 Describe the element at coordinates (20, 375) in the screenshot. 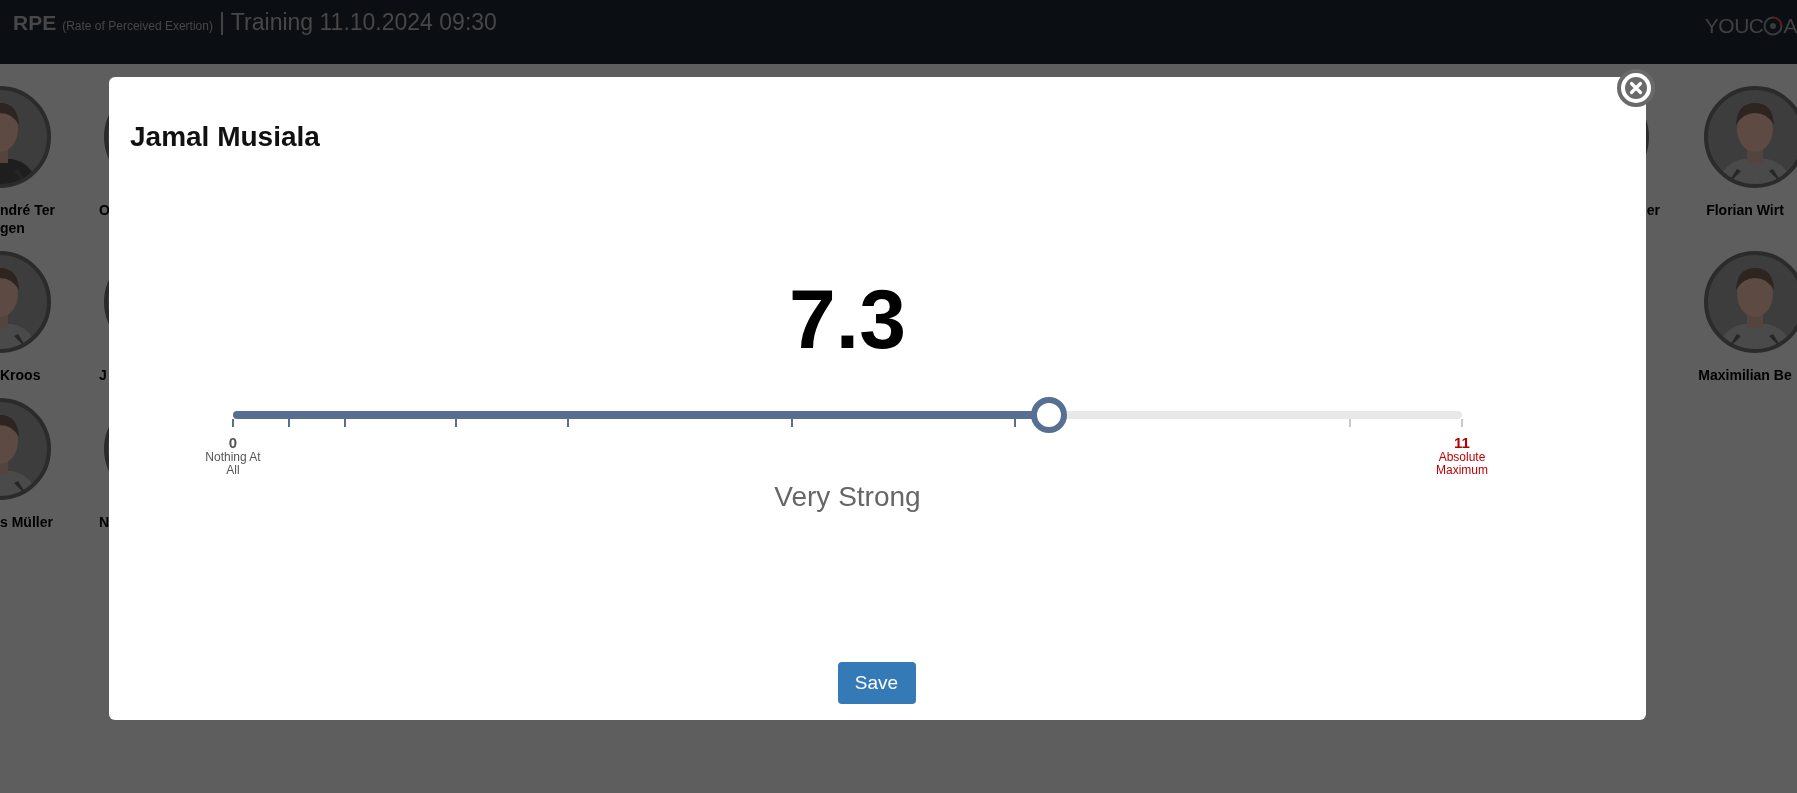

I see `player-name: Kroos` at that location.